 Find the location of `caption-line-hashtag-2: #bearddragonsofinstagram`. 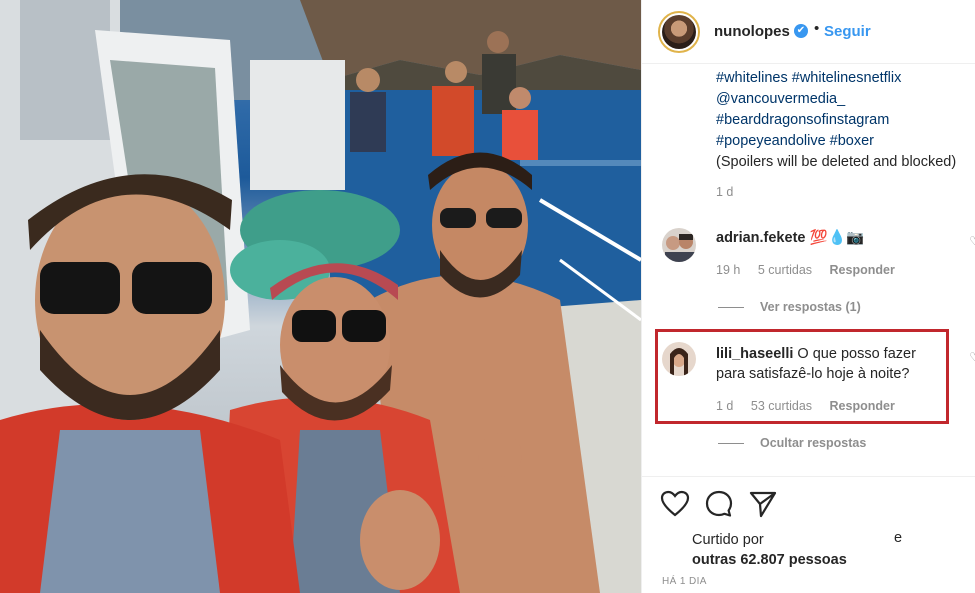

caption-line-hashtag-2: #bearddragonsofinstagram is located at coordinates (845, 120).